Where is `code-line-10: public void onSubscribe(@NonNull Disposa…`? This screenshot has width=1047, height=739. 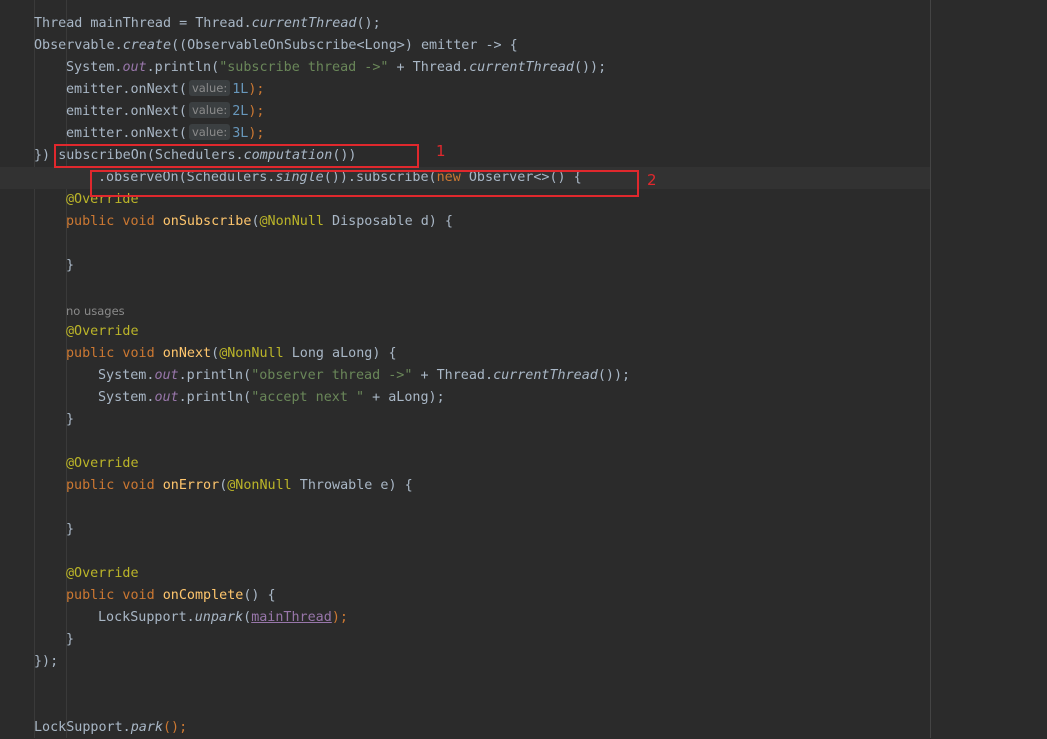 code-line-10: public void onSubscribe(@NonNull Disposa… is located at coordinates (465, 222).